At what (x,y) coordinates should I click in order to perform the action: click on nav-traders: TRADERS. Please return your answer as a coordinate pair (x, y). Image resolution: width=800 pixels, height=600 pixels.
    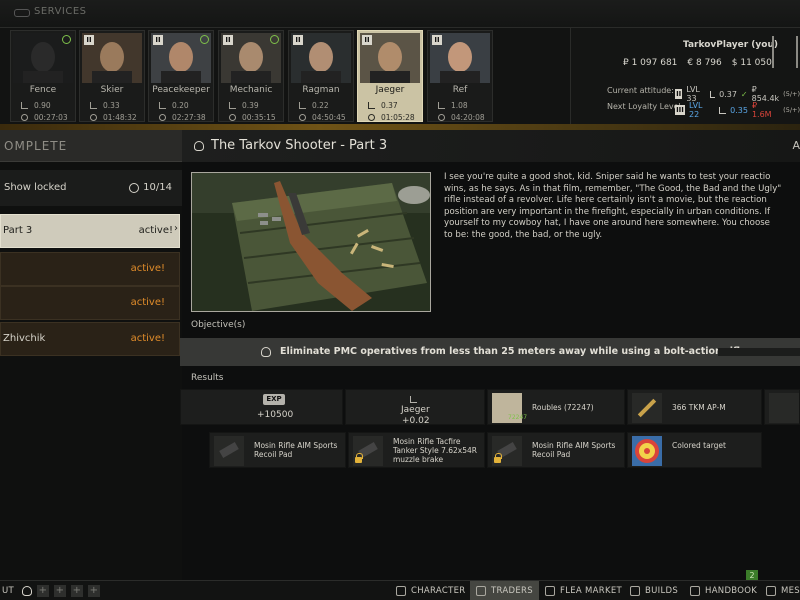
    Looking at the image, I should click on (504, 590).